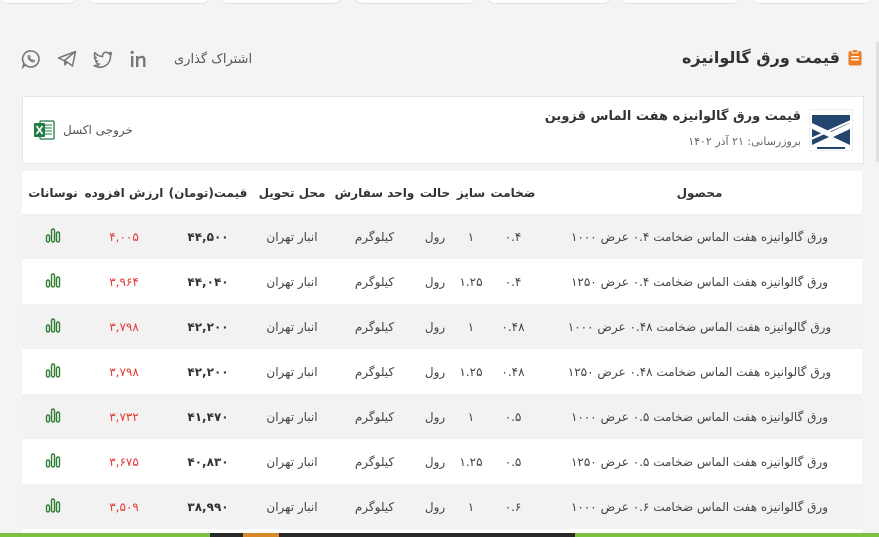 Image resolution: width=879 pixels, height=537 pixels. Describe the element at coordinates (208, 192) in the screenshot. I see `col-price: قیمت(تومان)` at that location.